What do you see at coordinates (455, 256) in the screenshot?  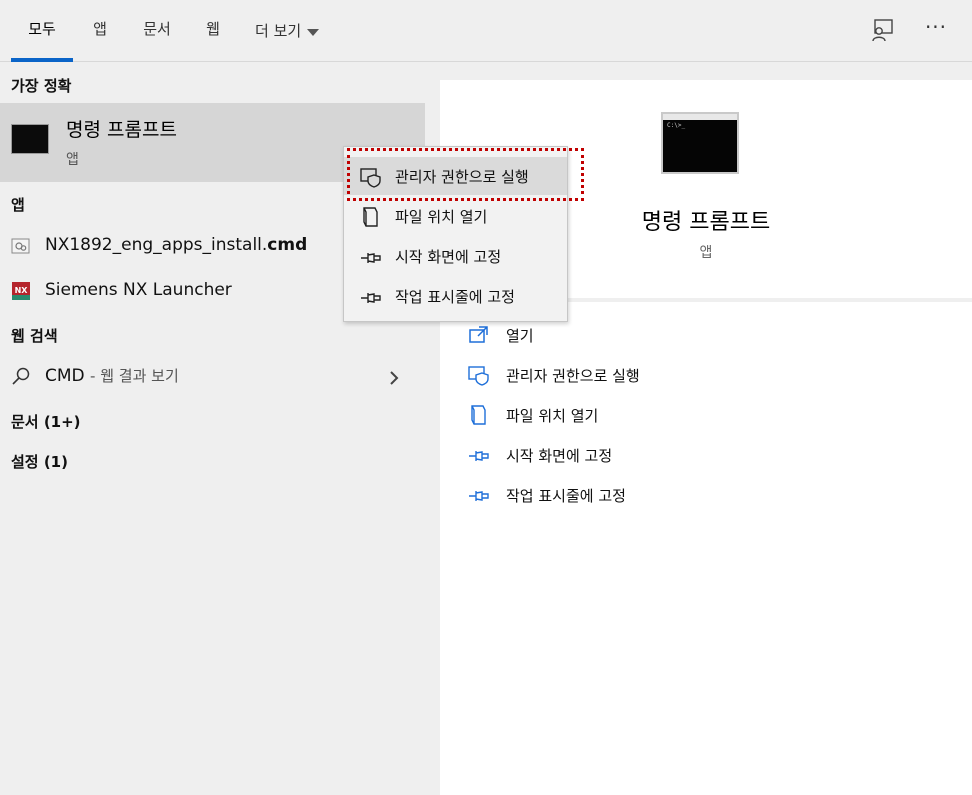 I see `context-pin-to-start: 시작 화면에 고정` at bounding box center [455, 256].